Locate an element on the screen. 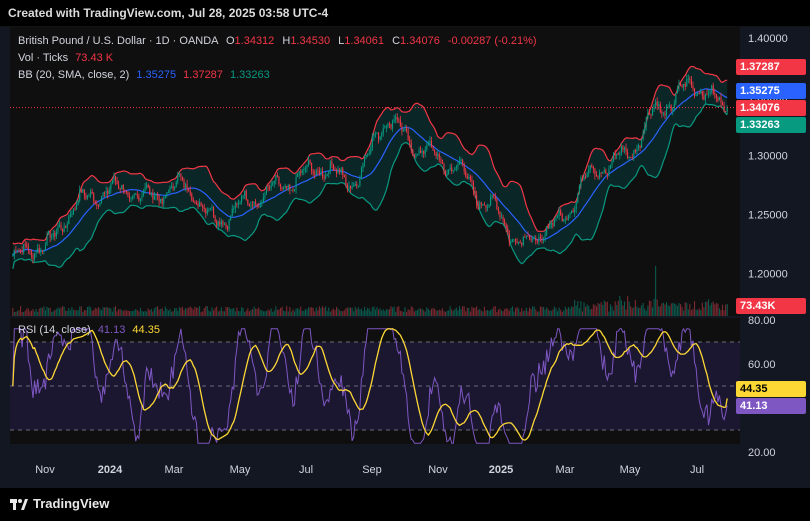 The height and width of the screenshot is (521, 810). rsi-ma-value: 44.35 is located at coordinates (146, 330).